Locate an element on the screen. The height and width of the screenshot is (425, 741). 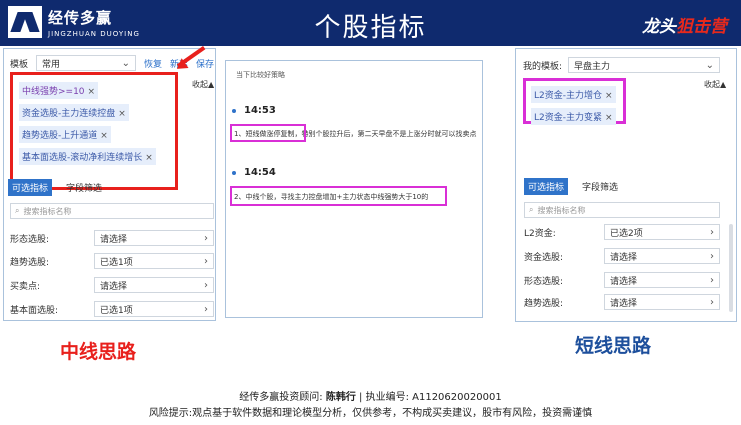
selected-tag: 中线强势>=10 × is located at coordinates (59, 90).